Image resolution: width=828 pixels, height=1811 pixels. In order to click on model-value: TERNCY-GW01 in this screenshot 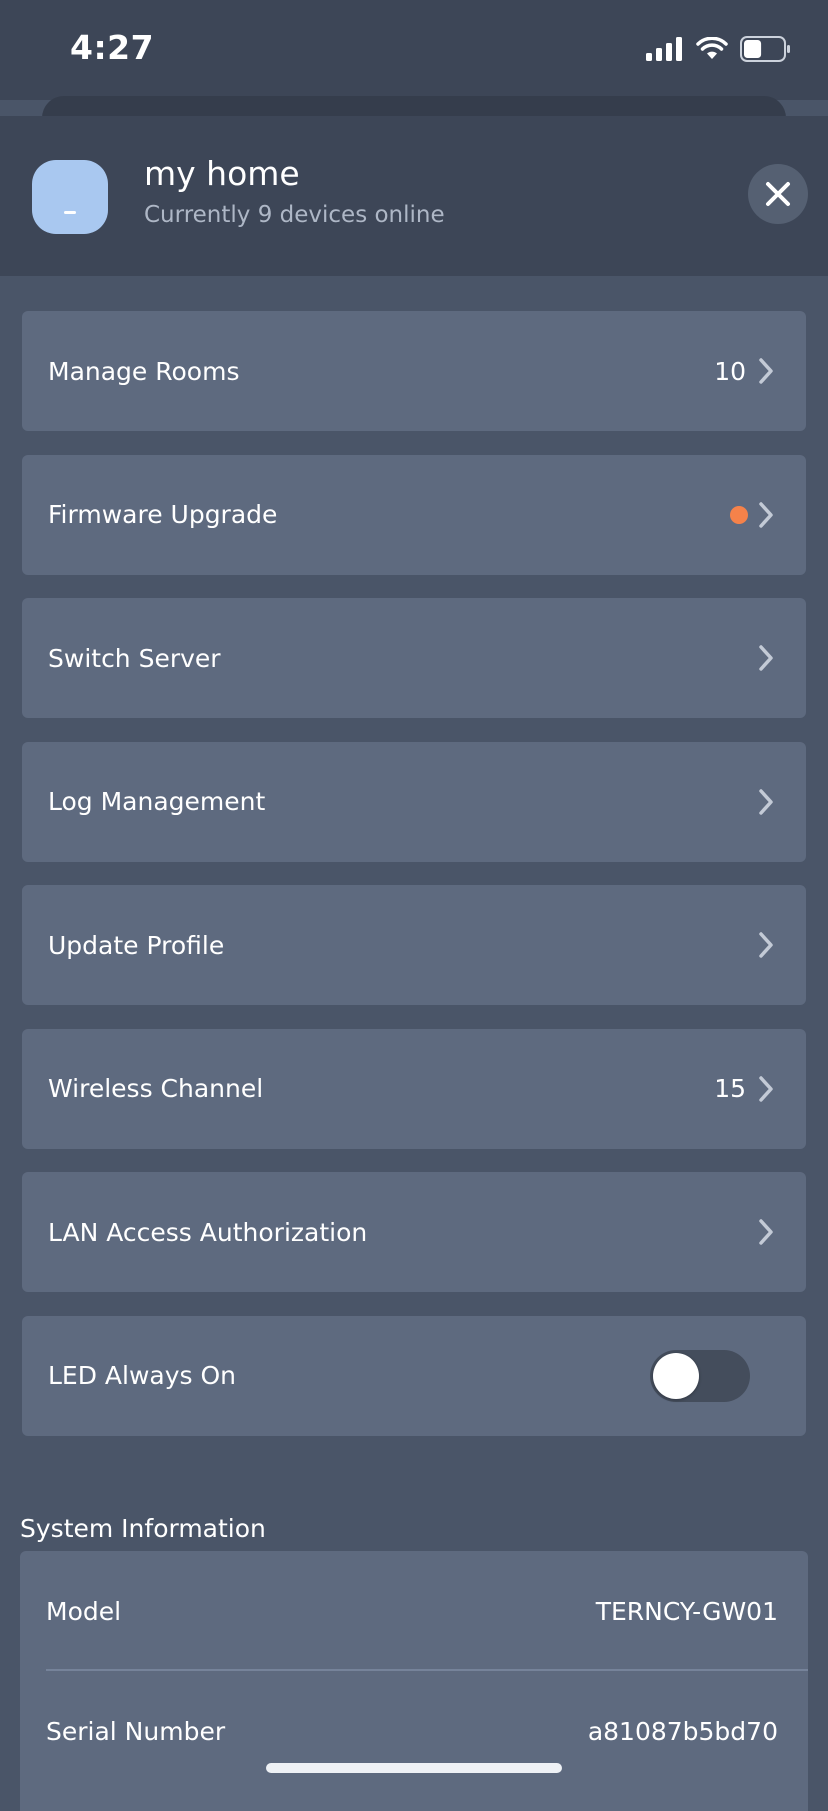, I will do `click(686, 1611)`.